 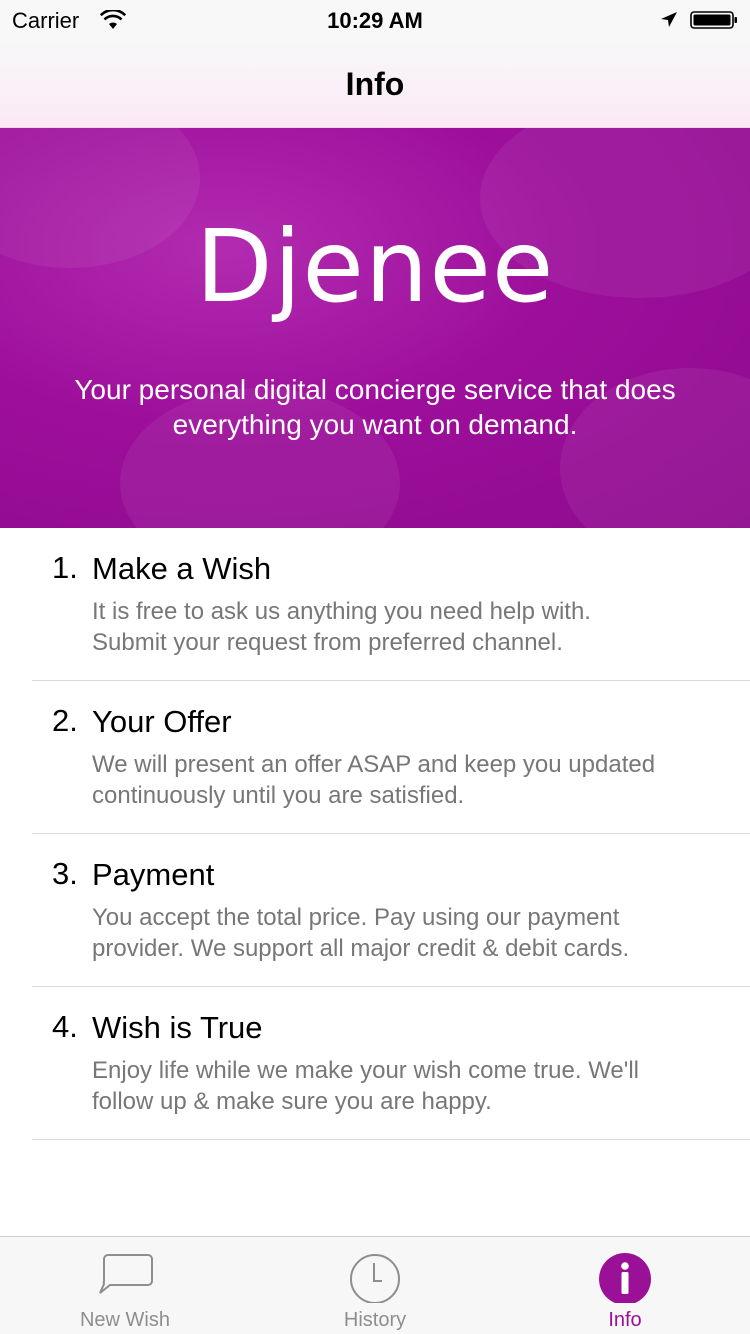 What do you see at coordinates (65, 720) in the screenshot?
I see `step-number: 2.` at bounding box center [65, 720].